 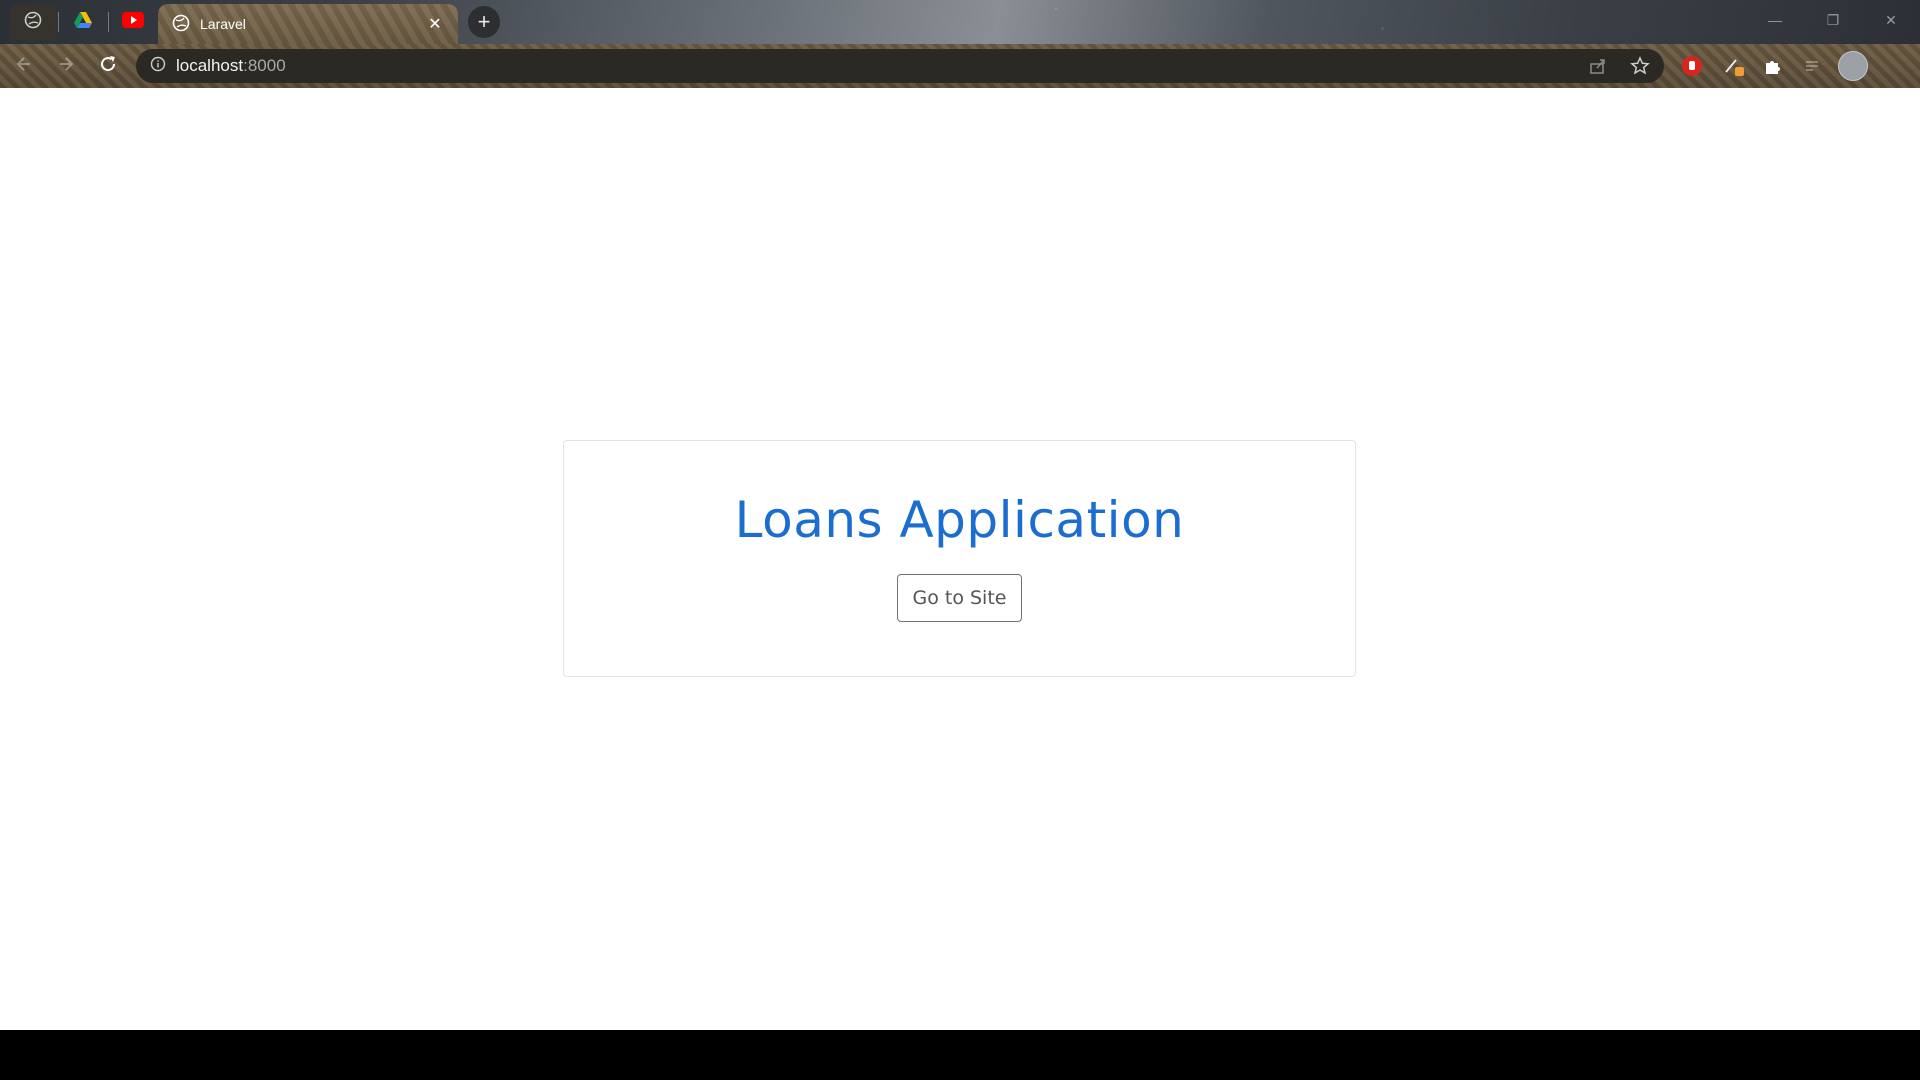 I want to click on maximize-icon: ❐, so click(x=1833, y=20).